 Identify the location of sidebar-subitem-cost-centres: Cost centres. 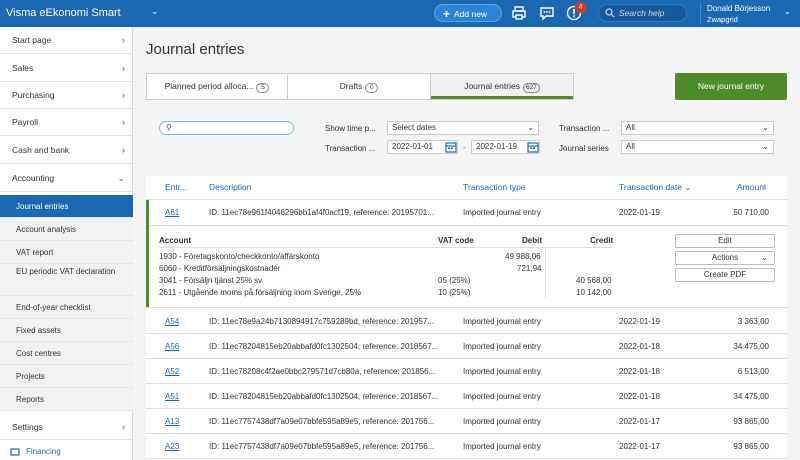
(66, 353).